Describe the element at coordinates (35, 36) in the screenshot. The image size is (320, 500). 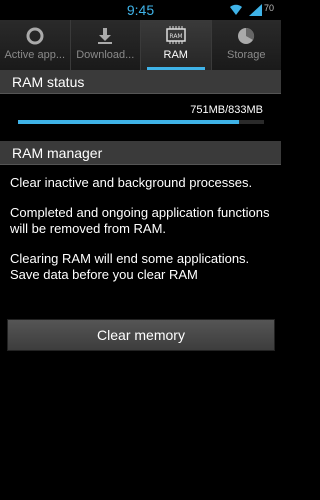
I see `ring-icon` at that location.